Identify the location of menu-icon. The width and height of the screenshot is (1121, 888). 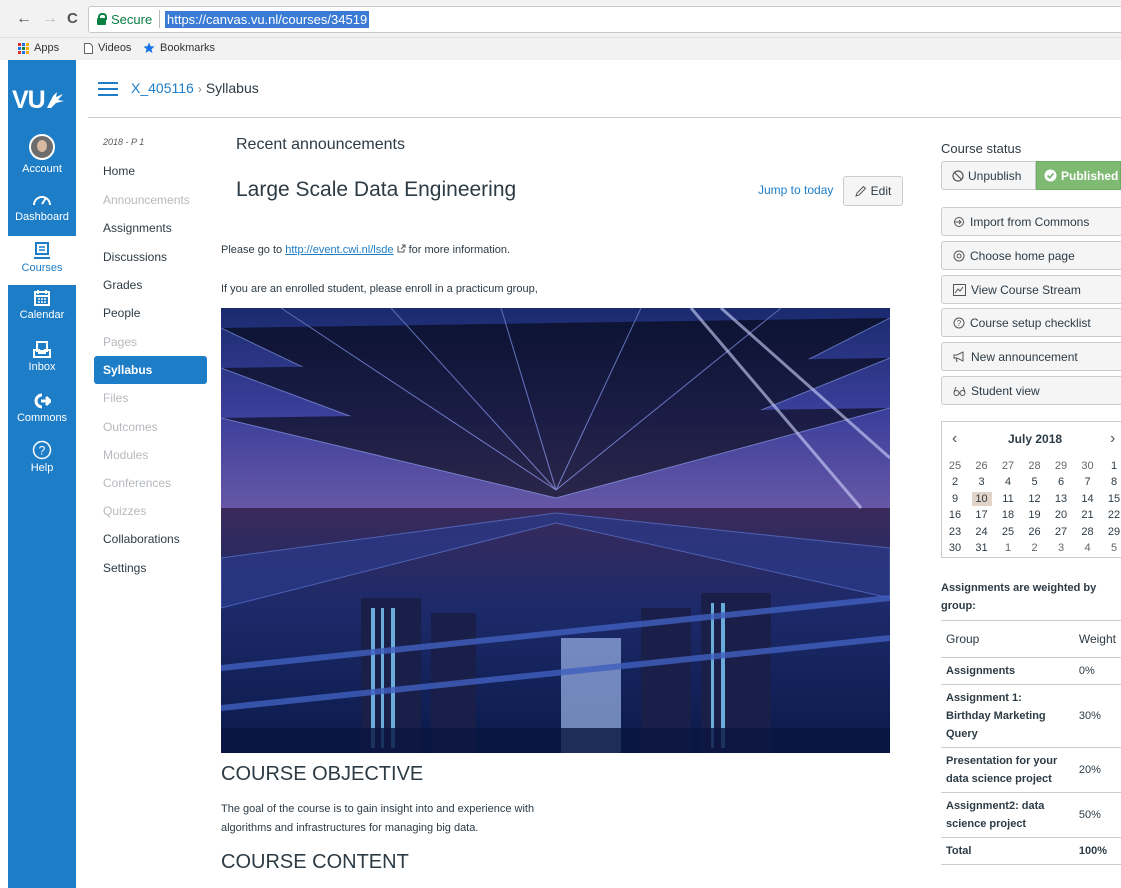
(108, 89).